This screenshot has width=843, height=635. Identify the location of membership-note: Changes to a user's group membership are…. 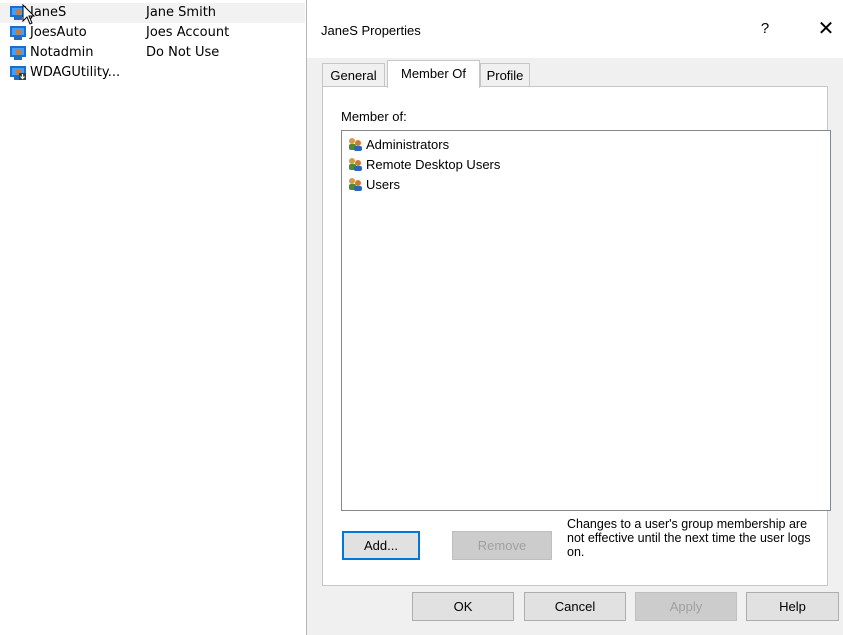
(689, 538).